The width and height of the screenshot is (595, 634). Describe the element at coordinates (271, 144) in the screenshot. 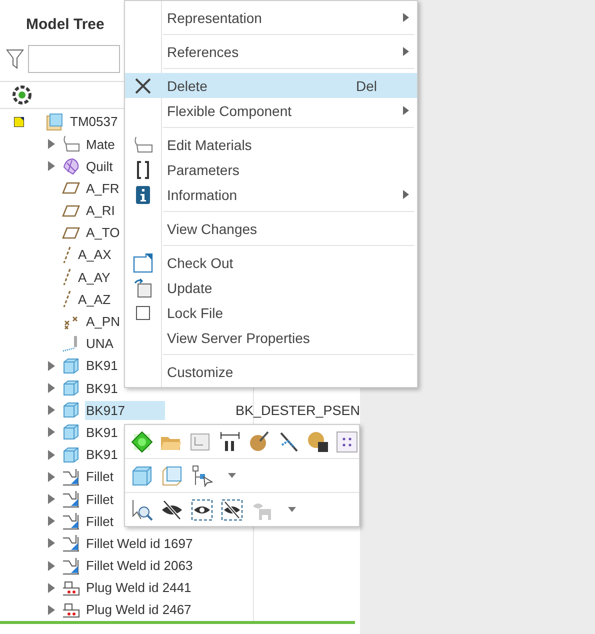

I see `menu-item: Edit Materials` at that location.